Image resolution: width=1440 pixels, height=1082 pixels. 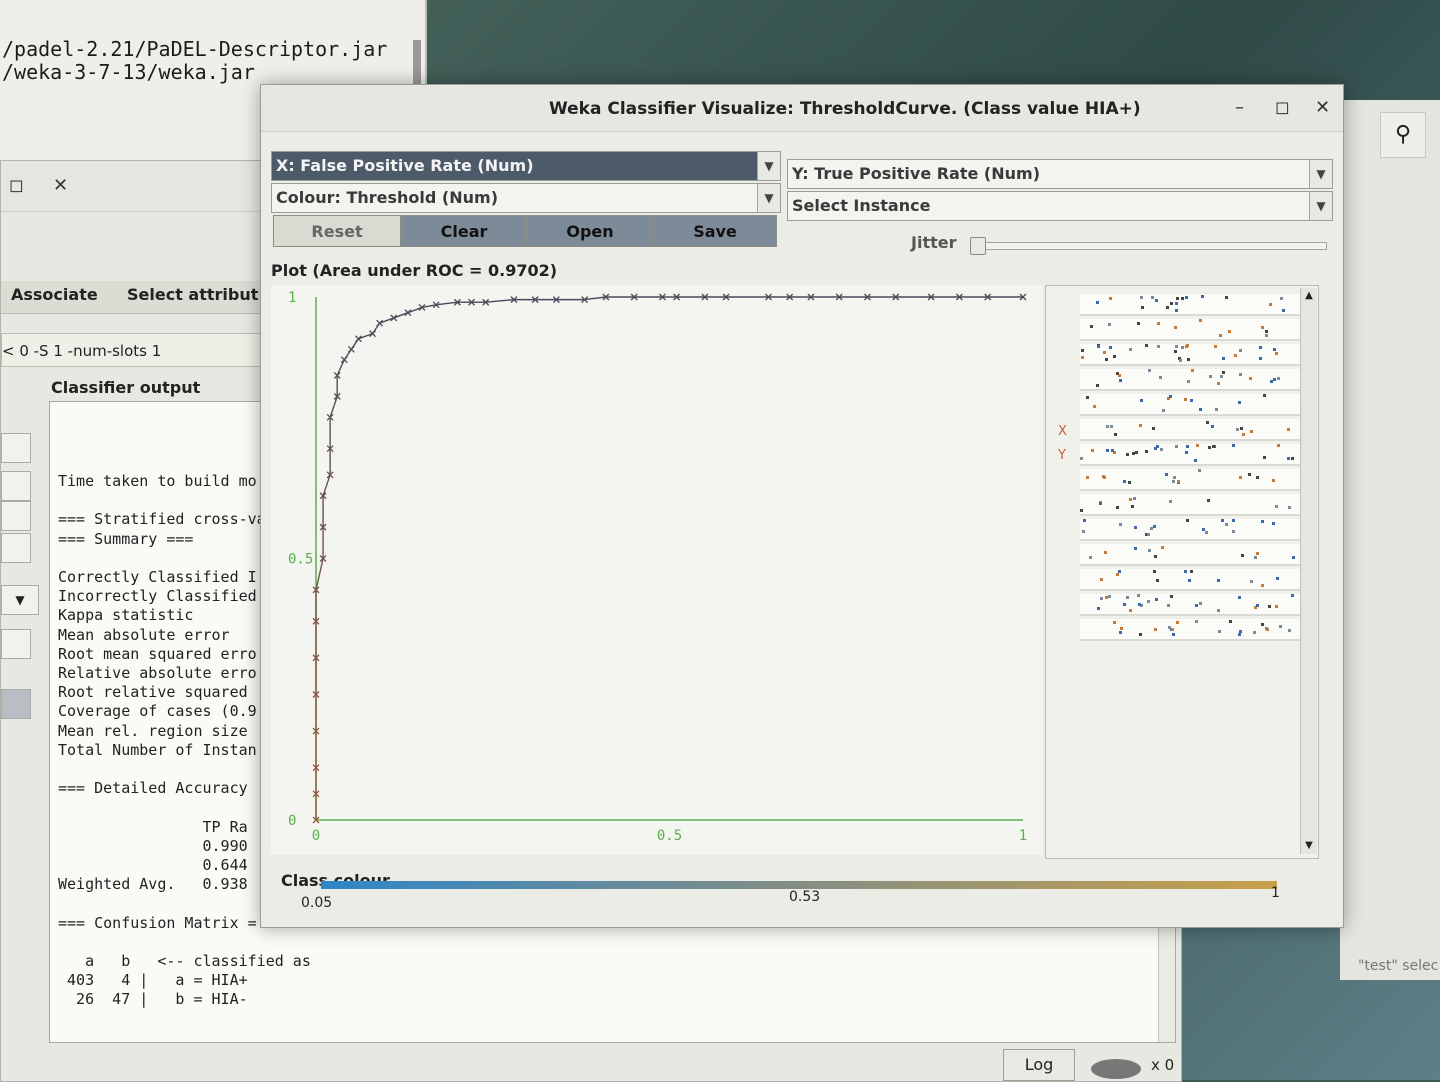 What do you see at coordinates (1308, 571) in the screenshot?
I see `attribute-panel-scrollbar: ▲ ▼` at bounding box center [1308, 571].